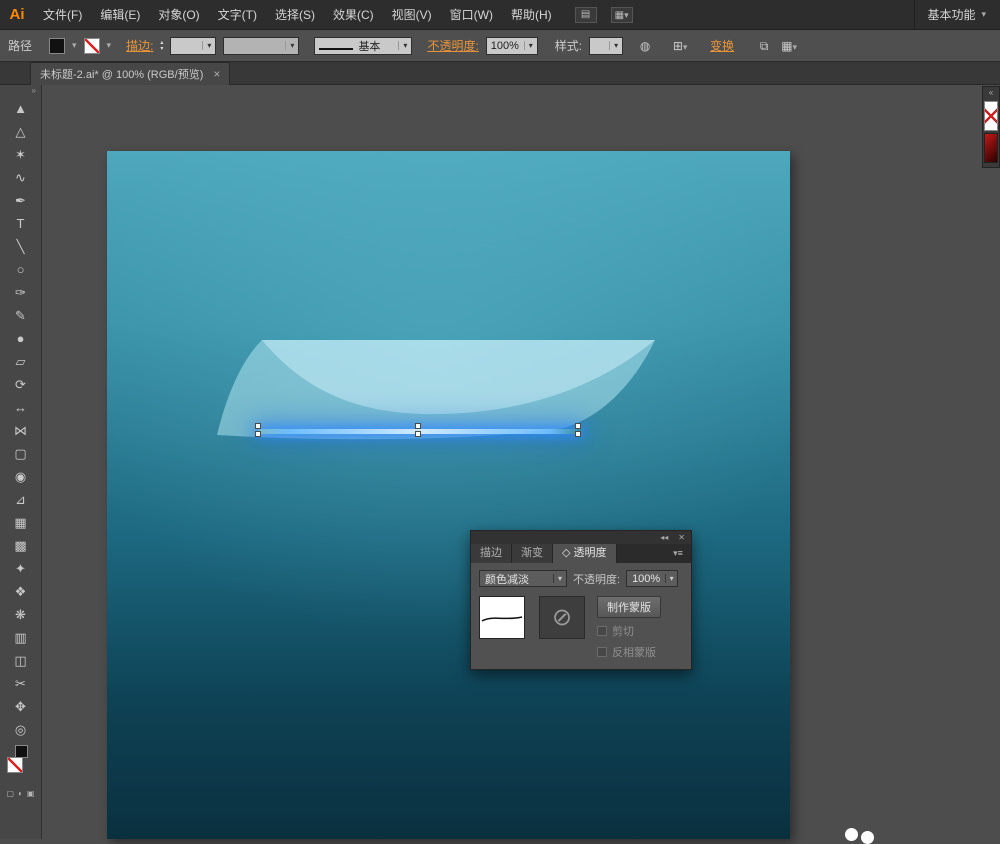 The image size is (1000, 844). What do you see at coordinates (581, 537) in the screenshot?
I see `panel-titlebar: ◂◂ ✕` at bounding box center [581, 537].